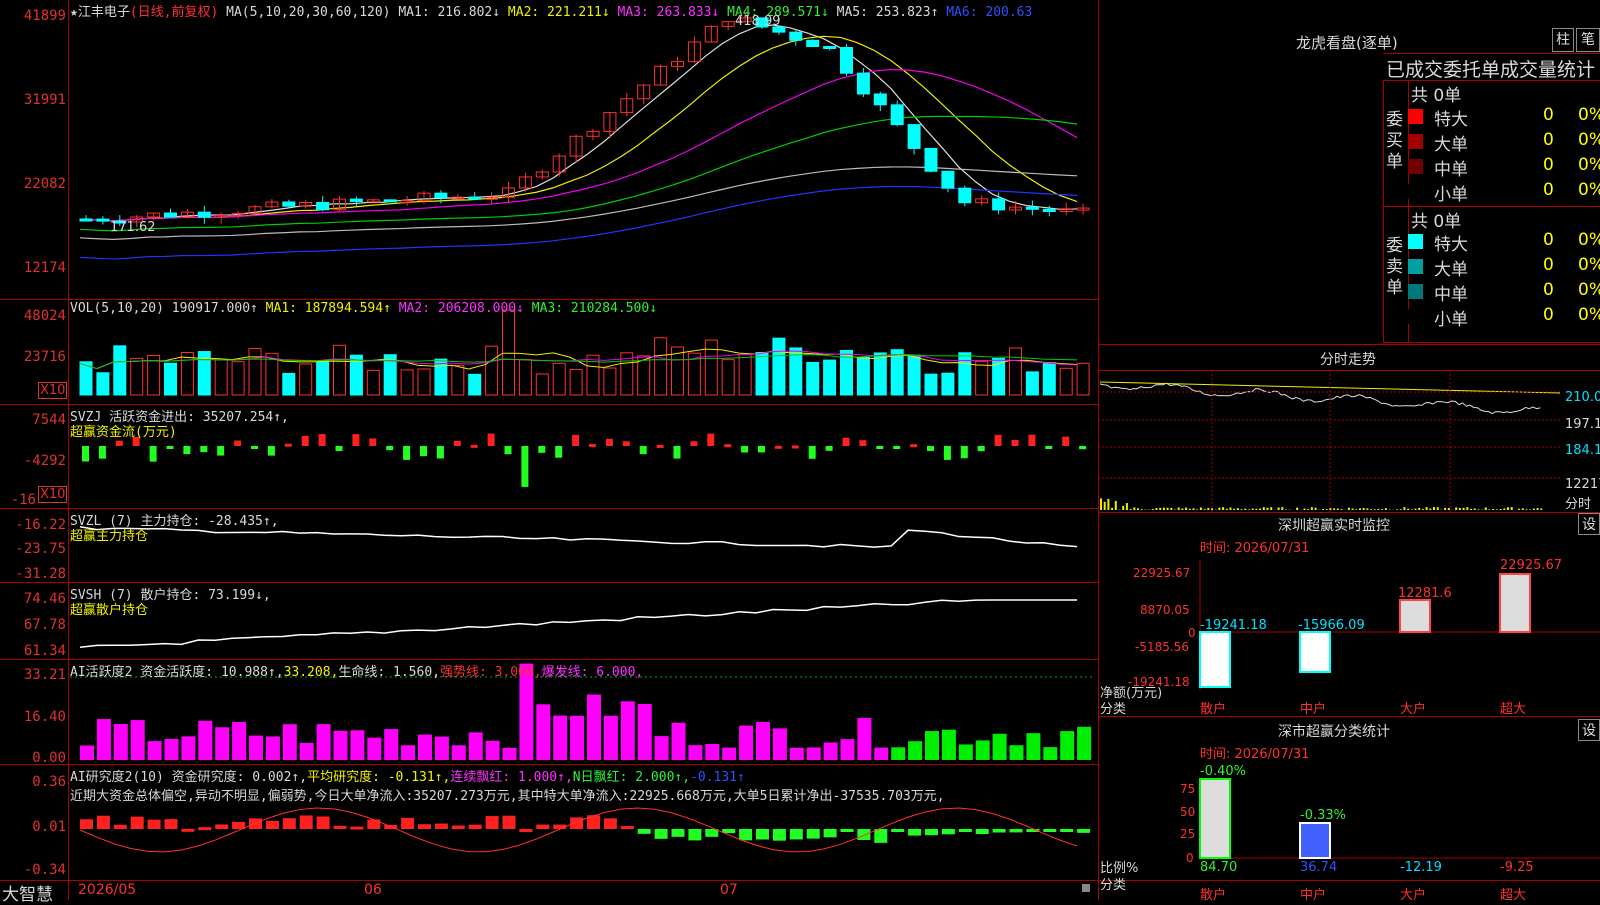 The width and height of the screenshot is (1600, 905). What do you see at coordinates (1192, 633) in the screenshot?
I see `monitor-y-3: 0` at bounding box center [1192, 633].